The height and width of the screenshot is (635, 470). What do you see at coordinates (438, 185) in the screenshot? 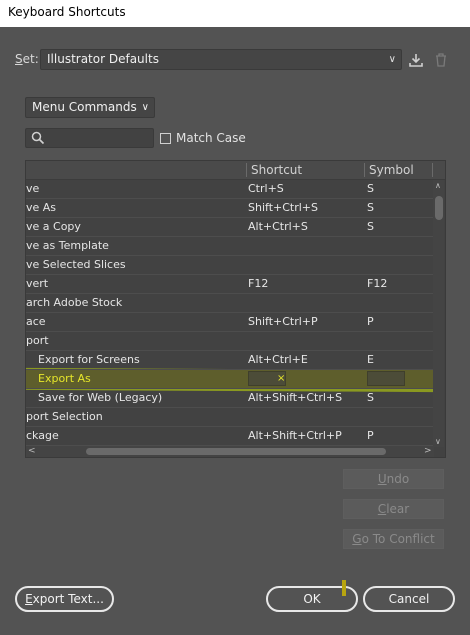
I see `scroll-up-icon: ∧` at bounding box center [438, 185].